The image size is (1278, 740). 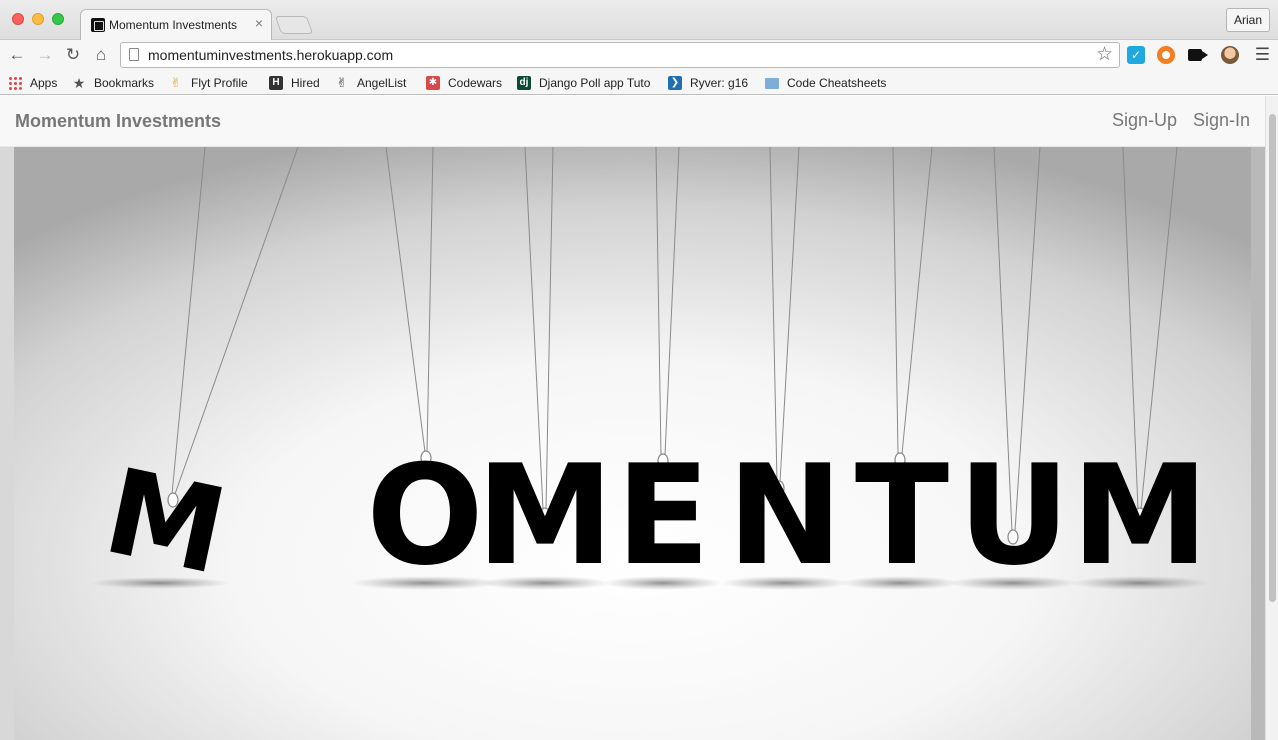 What do you see at coordinates (1262, 55) in the screenshot?
I see `menu-icon: ☰` at bounding box center [1262, 55].